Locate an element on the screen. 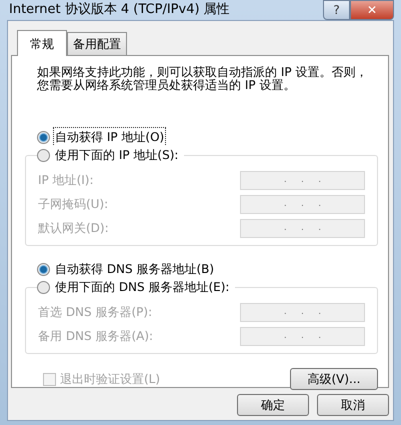 This screenshot has width=401, height=425. field-label: IP 地址(I): is located at coordinates (66, 180).